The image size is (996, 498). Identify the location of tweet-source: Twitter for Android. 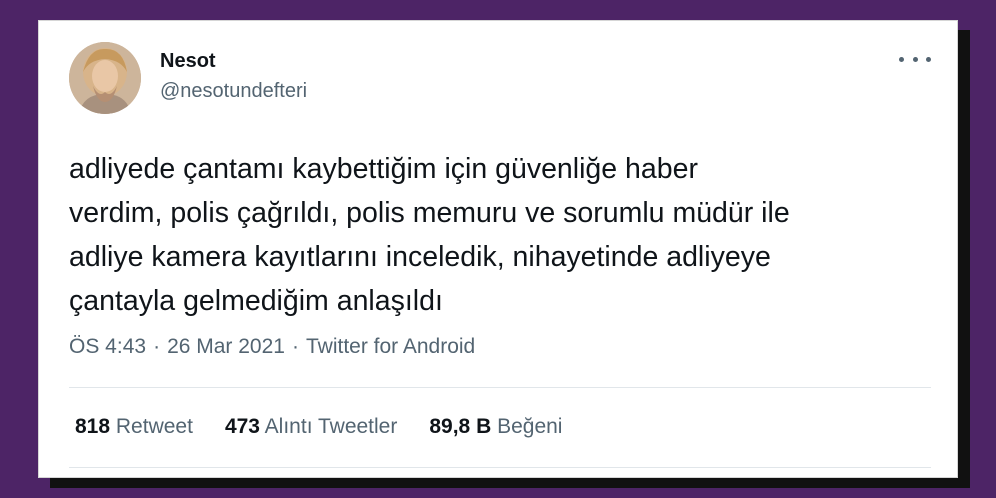
(390, 346).